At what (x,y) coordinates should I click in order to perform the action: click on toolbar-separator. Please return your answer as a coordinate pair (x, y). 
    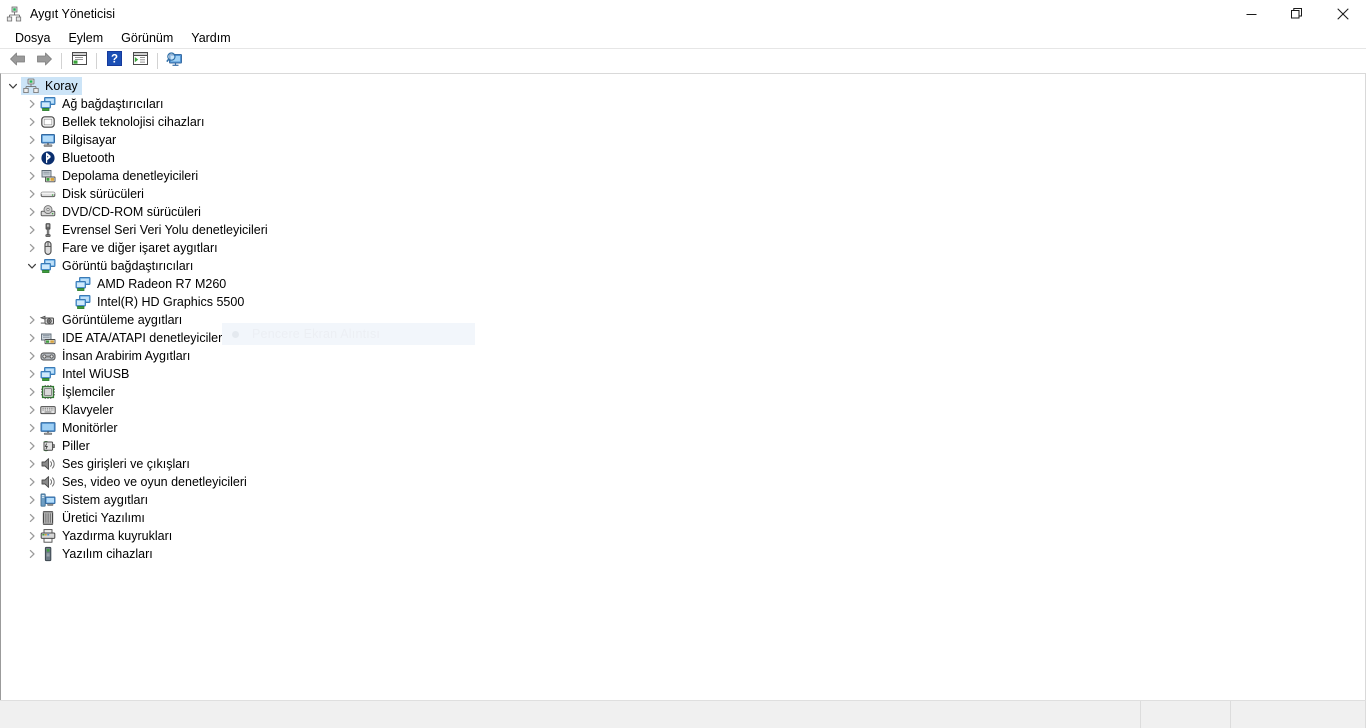
    Looking at the image, I should click on (157, 61).